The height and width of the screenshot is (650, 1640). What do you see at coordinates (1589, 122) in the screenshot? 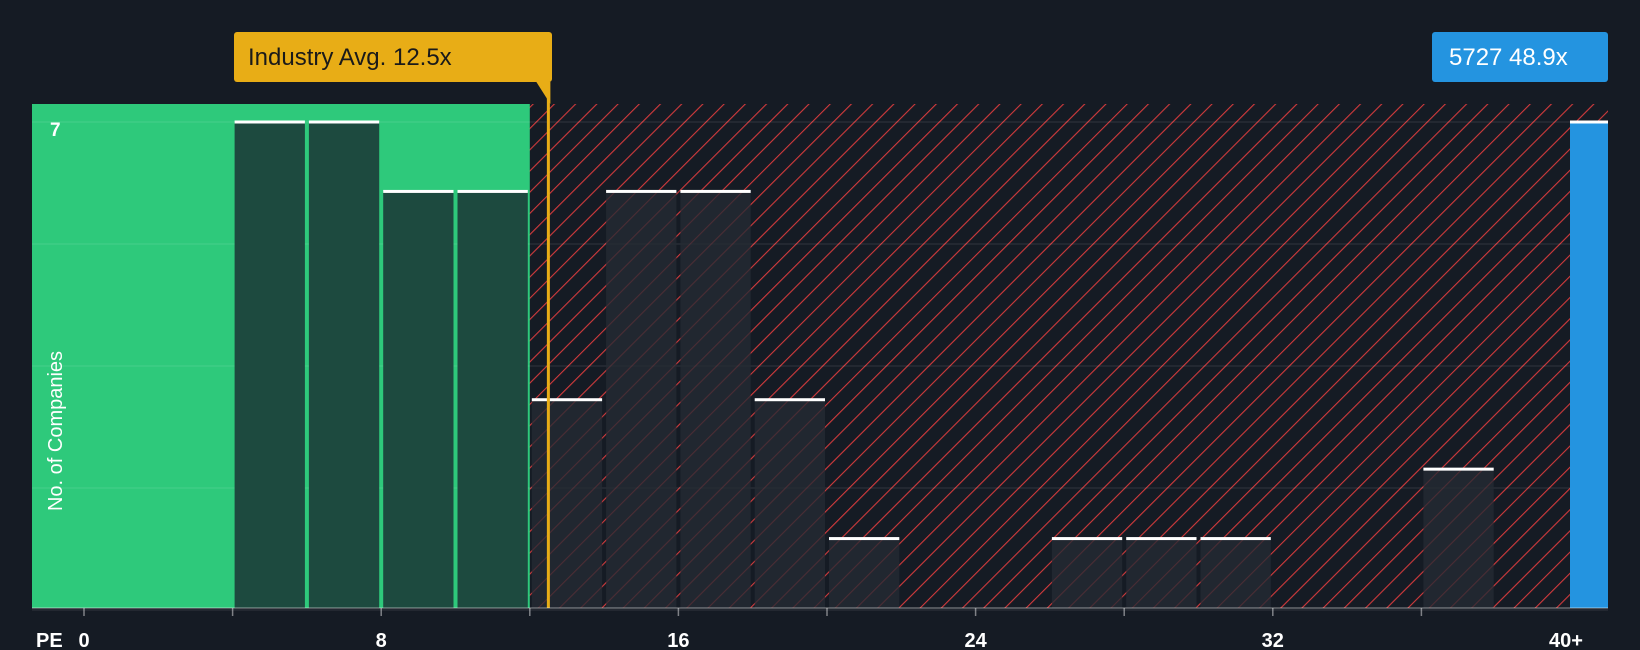
I see `company-bar-top-marker` at bounding box center [1589, 122].